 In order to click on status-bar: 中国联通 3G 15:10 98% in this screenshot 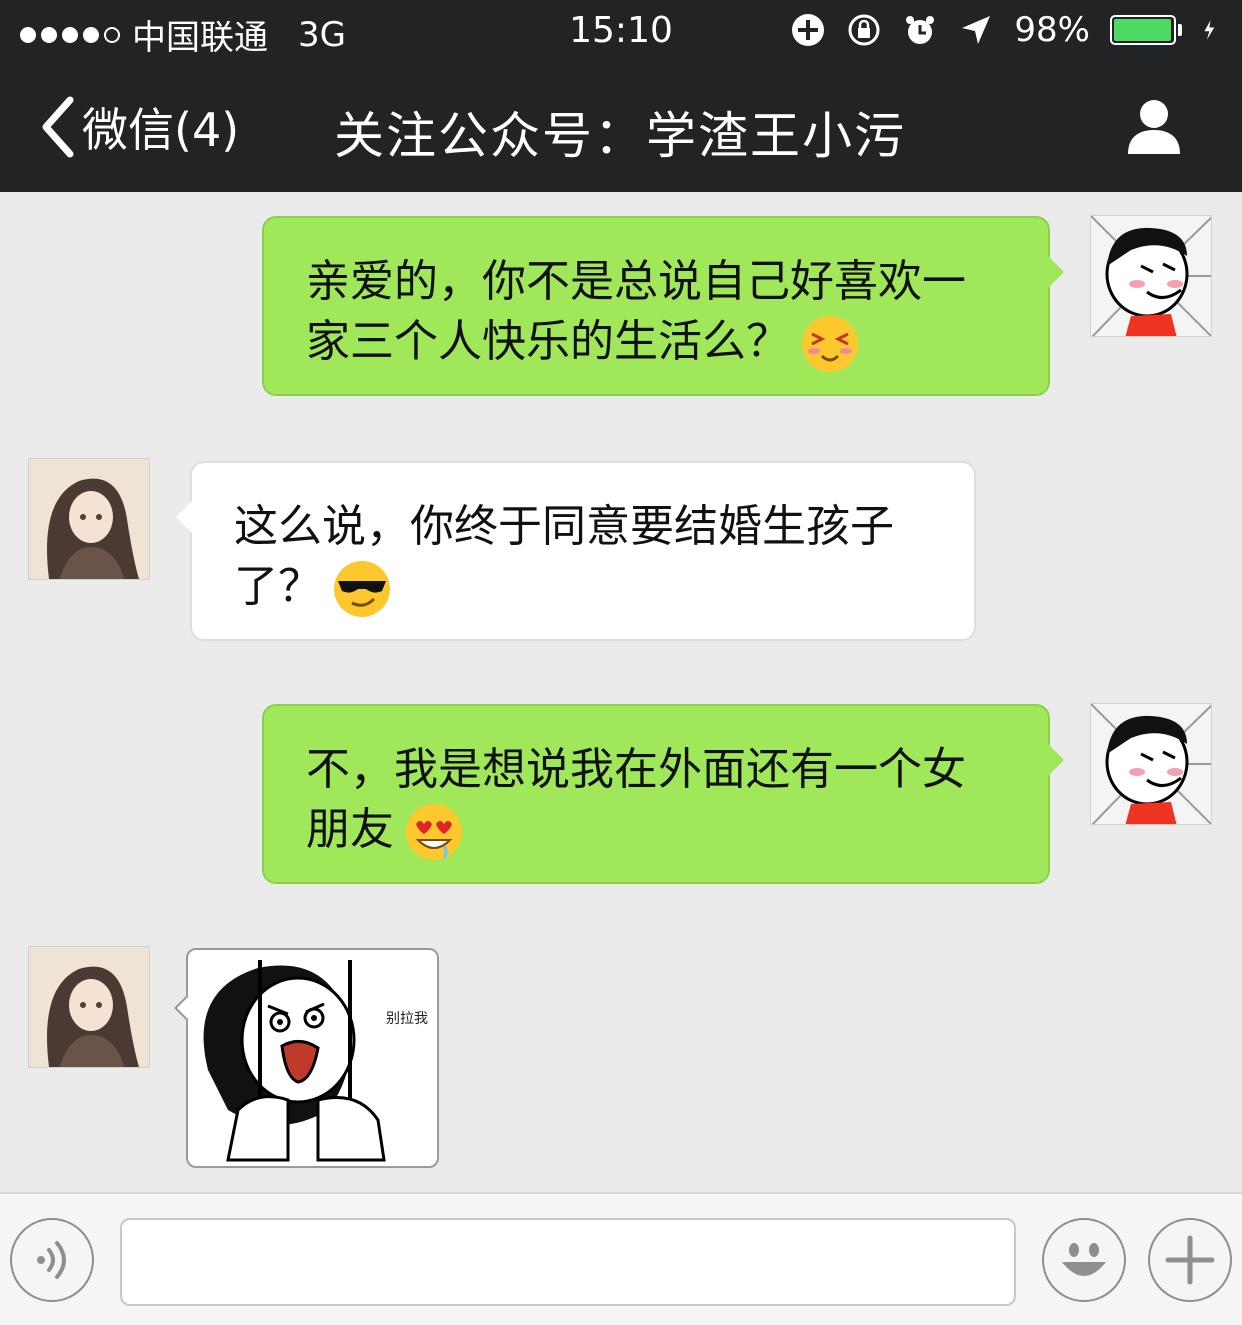, I will do `click(621, 32)`.